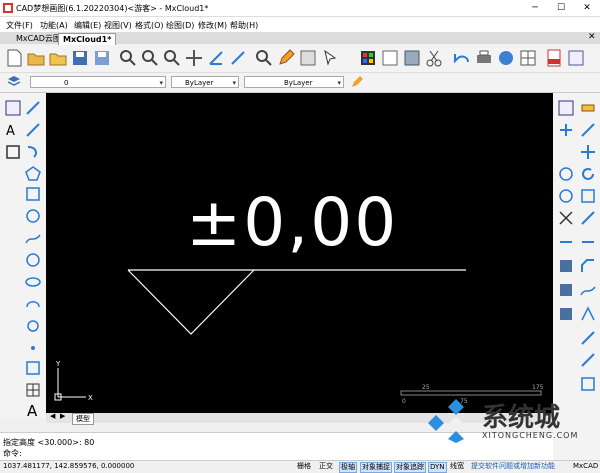 This screenshot has width=600, height=473. I want to click on color-select: ByLayer ▾, so click(205, 82).